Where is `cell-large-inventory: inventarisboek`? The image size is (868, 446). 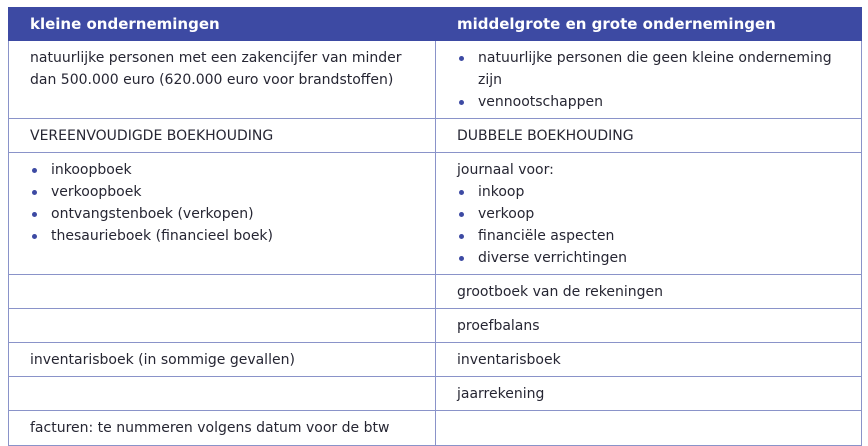 cell-large-inventory: inventarisboek is located at coordinates (648, 359).